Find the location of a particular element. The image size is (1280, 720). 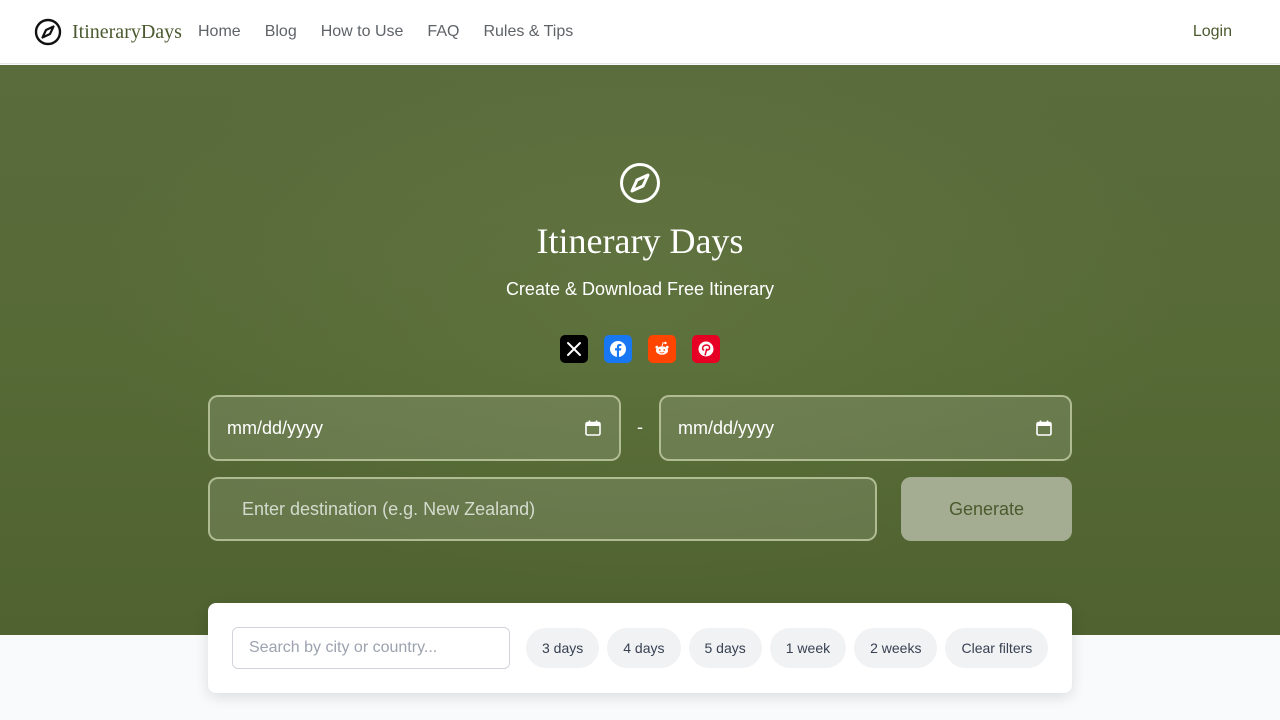

clear-filters-button: Clear filters is located at coordinates (997, 648).